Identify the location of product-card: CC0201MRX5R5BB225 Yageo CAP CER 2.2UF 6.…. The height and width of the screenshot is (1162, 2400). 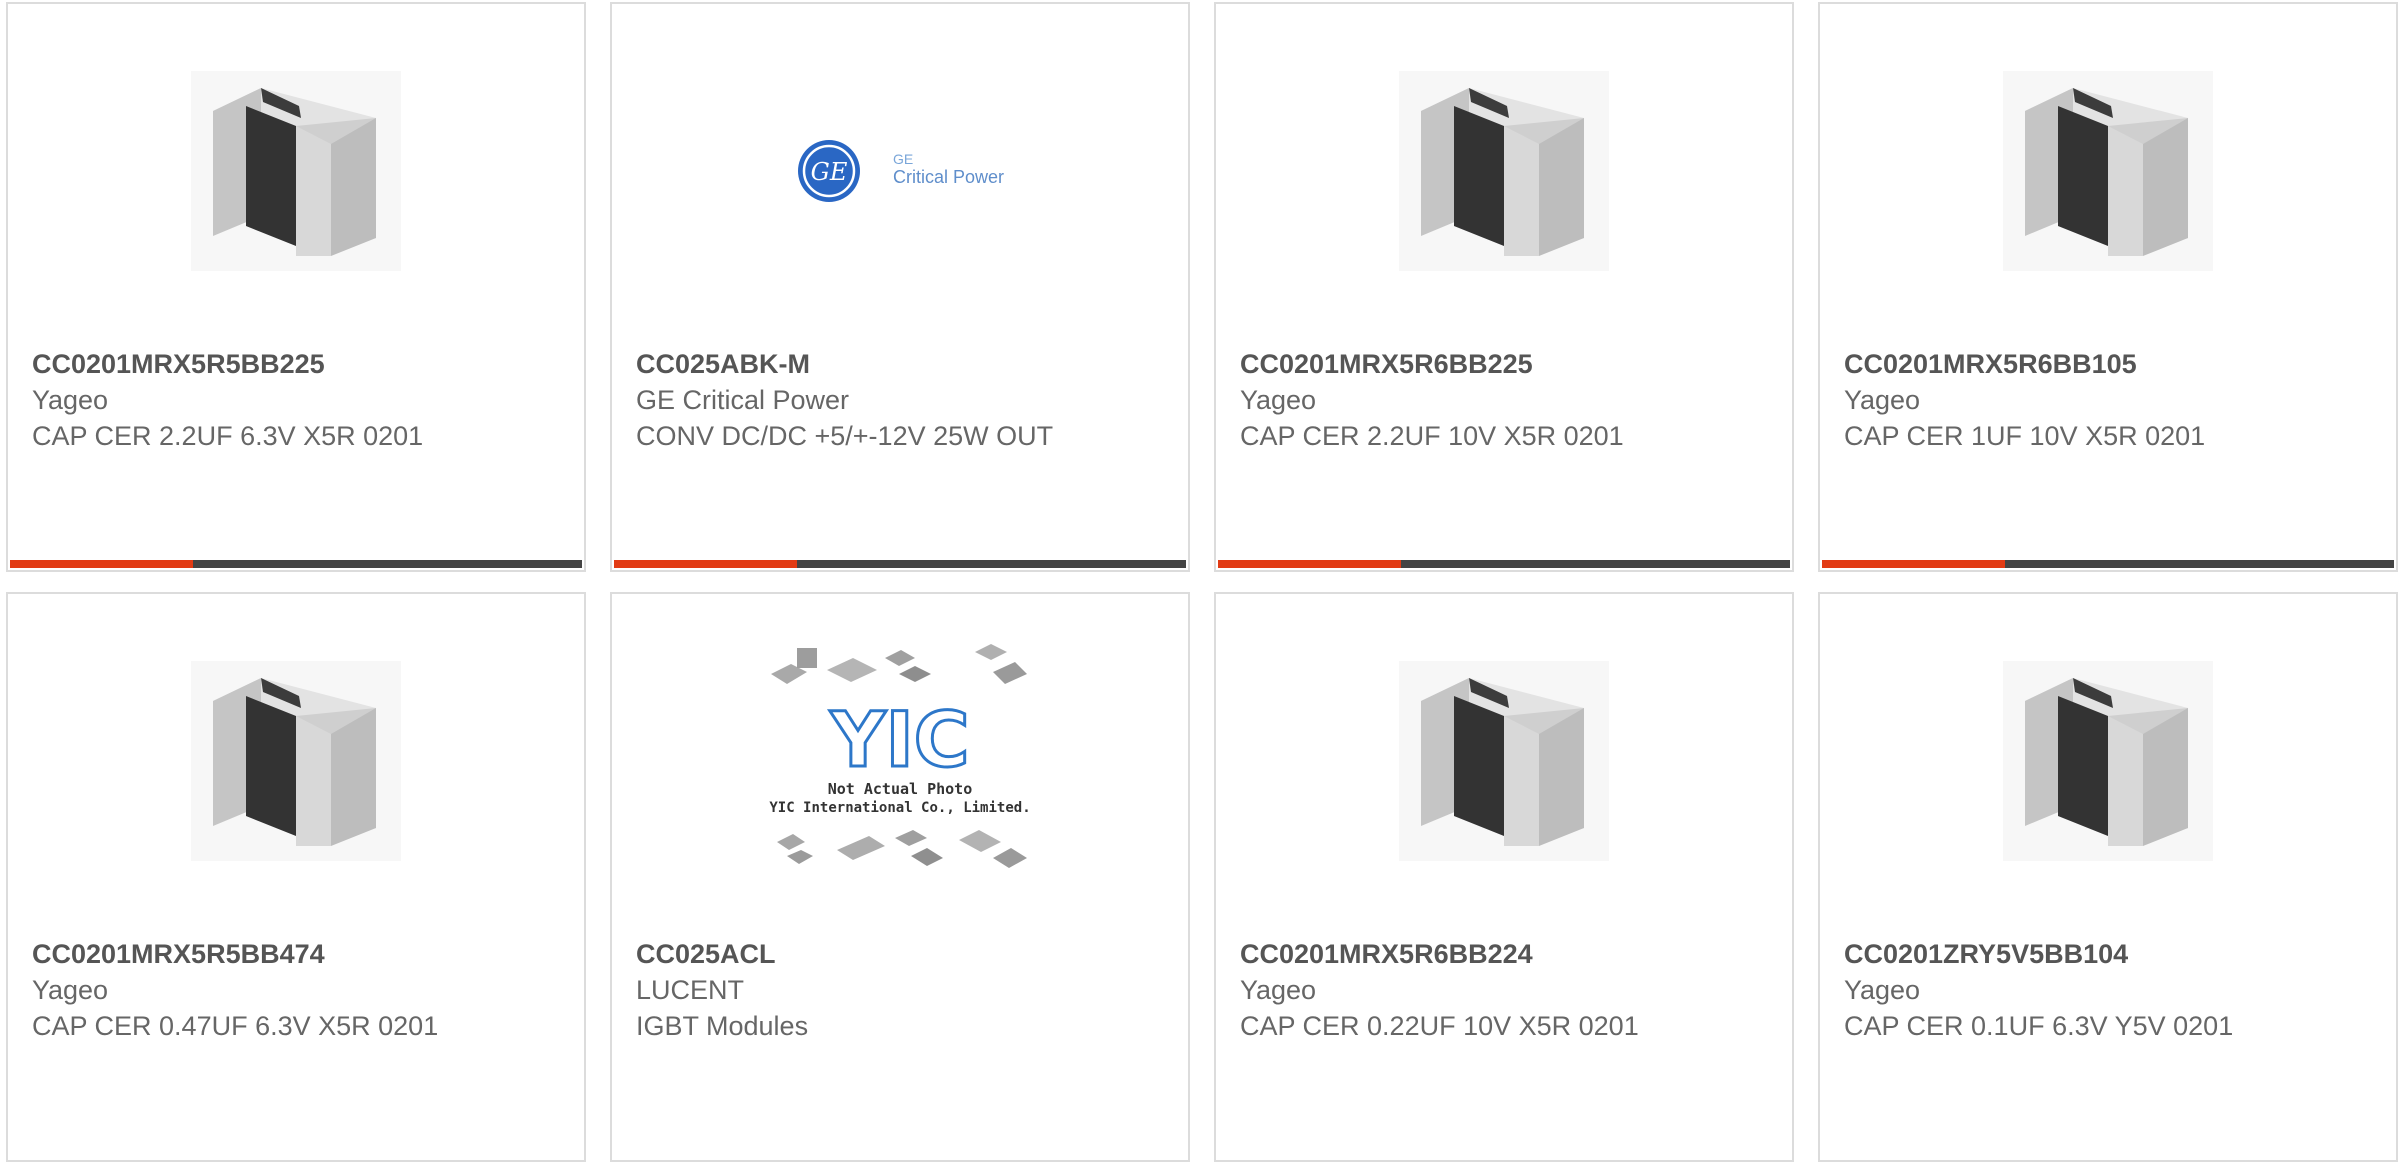
(296, 287).